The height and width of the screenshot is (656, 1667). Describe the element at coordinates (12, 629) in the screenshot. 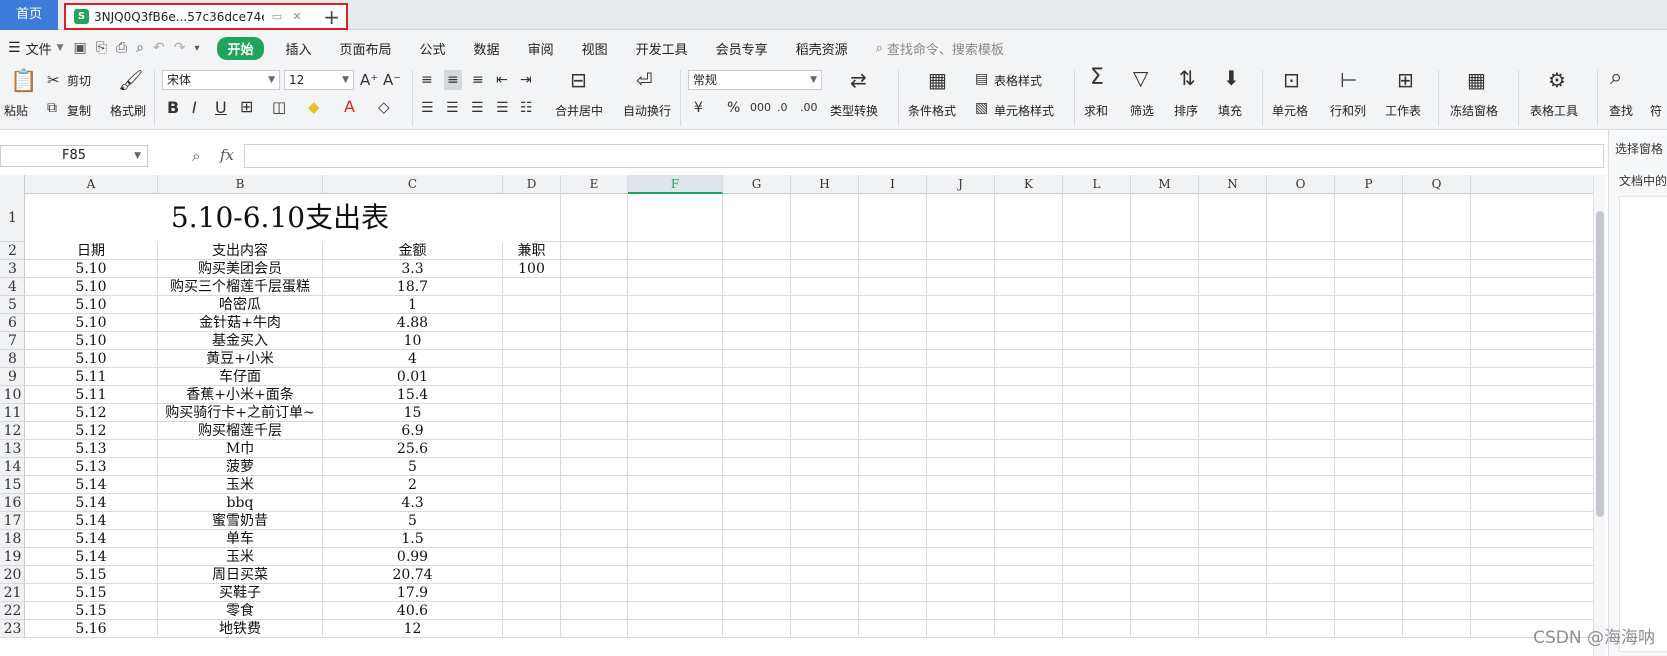

I see `row-header: 23` at that location.